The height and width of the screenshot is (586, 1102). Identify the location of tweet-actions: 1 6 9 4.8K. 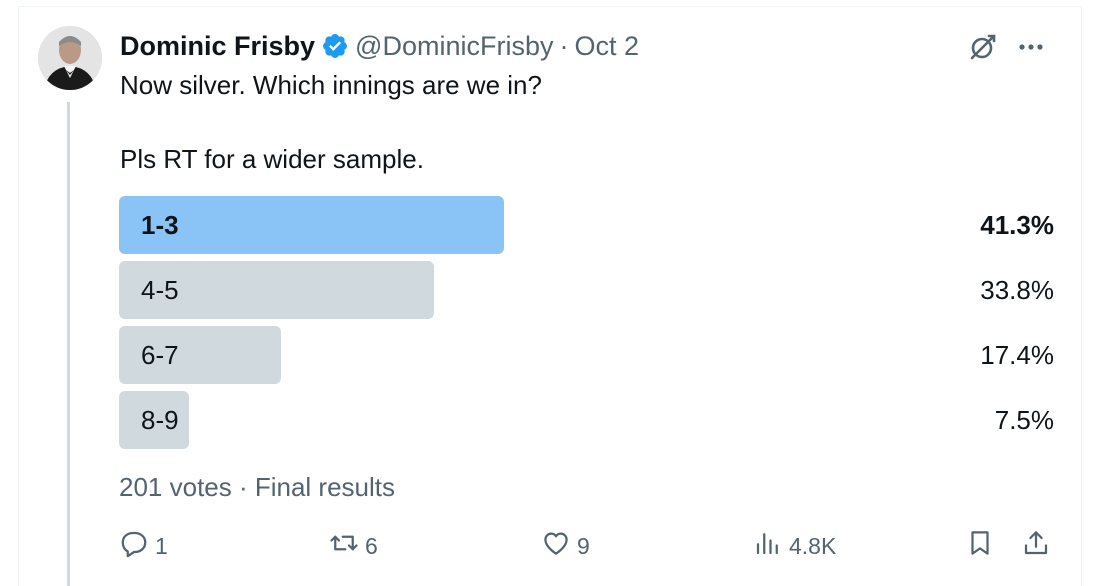
(586, 548).